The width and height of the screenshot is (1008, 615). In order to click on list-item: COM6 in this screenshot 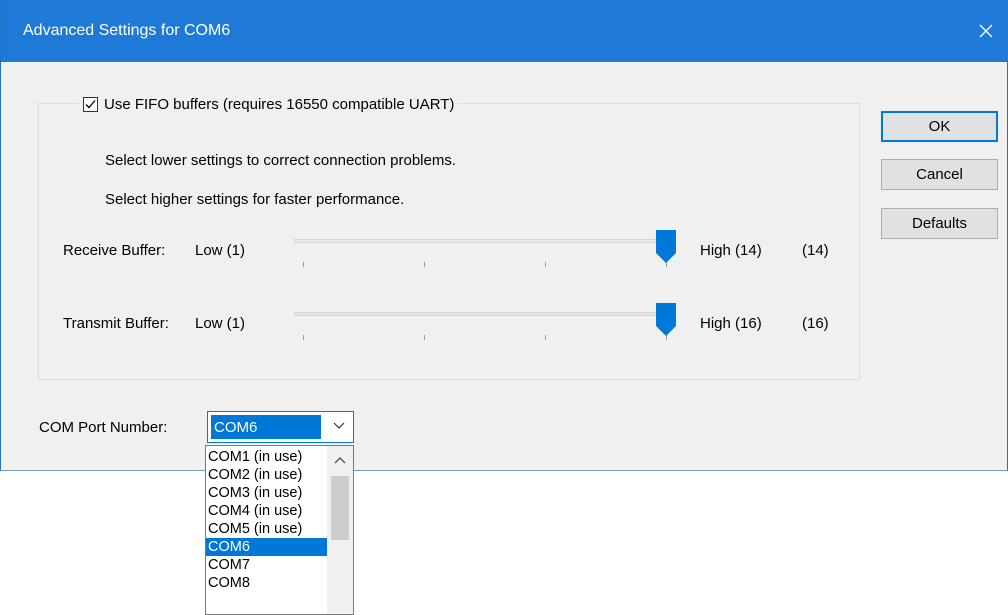, I will do `click(266, 547)`.